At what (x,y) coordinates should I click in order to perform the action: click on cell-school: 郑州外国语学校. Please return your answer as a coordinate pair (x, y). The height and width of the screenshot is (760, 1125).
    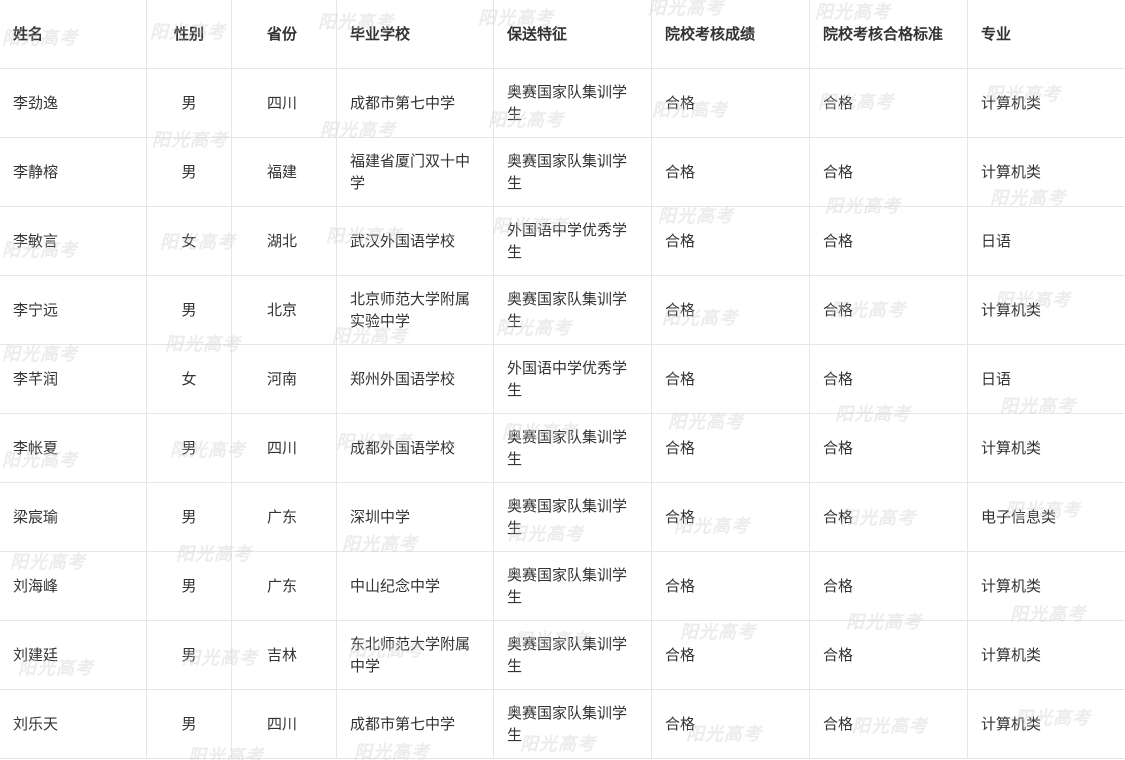
    Looking at the image, I should click on (415, 379).